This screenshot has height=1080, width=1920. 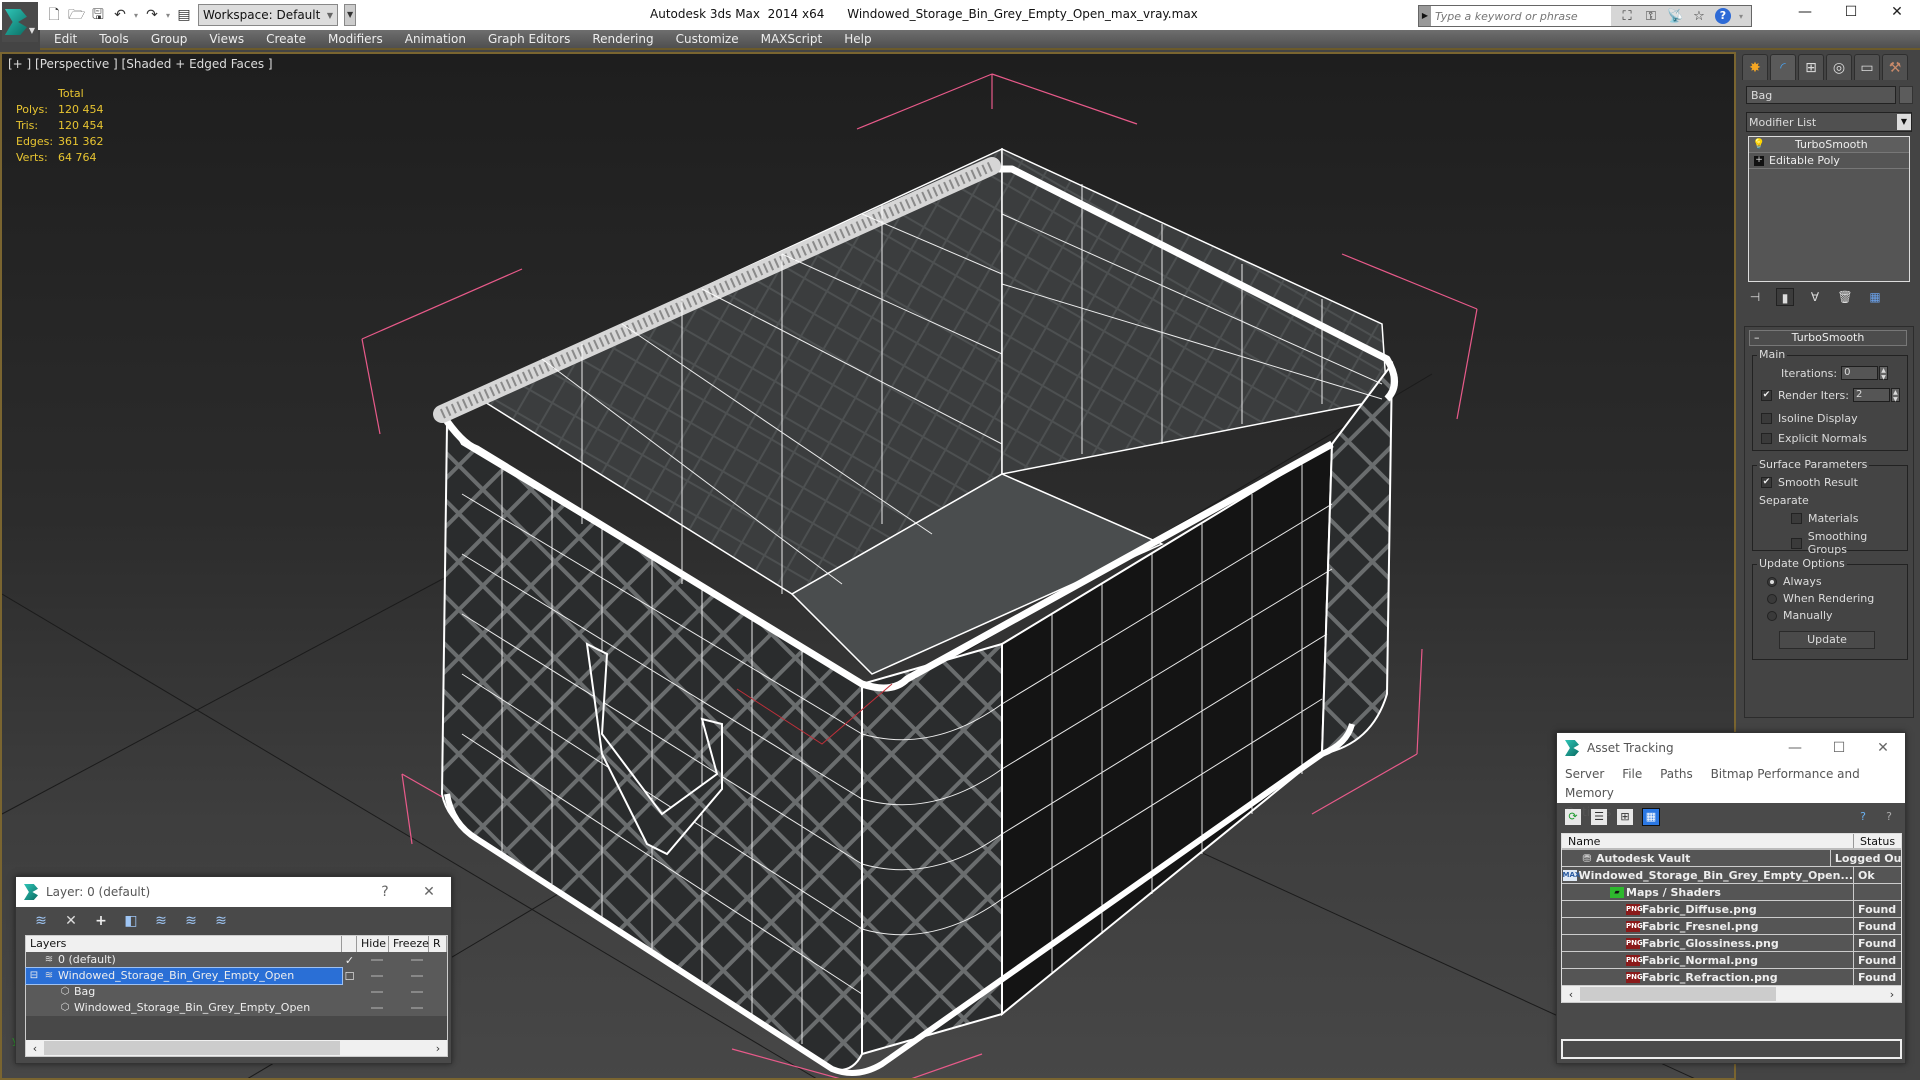 I want to click on layer-row: ⊟ ≋ Windowed_Storage_Bin_Grey_Empty_Open ☐, so click(x=236, y=976).